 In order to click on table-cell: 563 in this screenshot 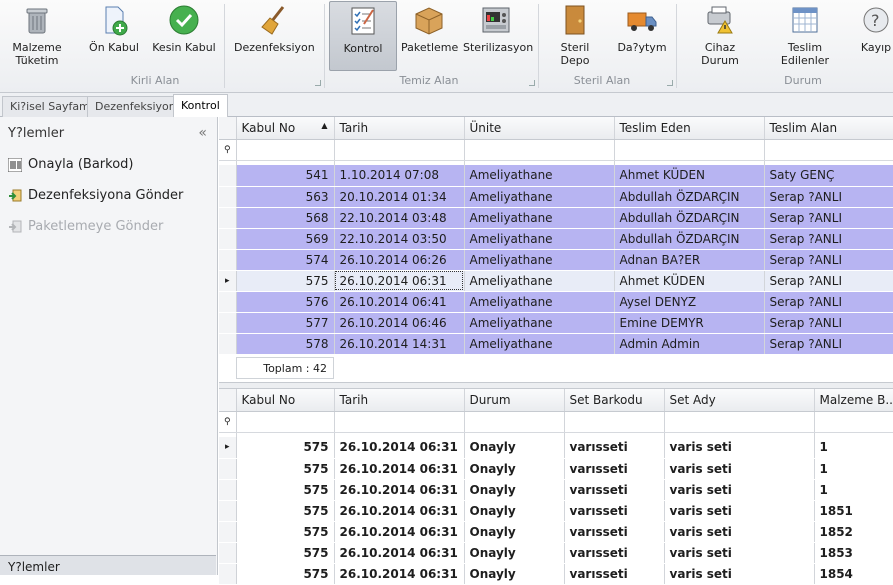, I will do `click(285, 197)`.